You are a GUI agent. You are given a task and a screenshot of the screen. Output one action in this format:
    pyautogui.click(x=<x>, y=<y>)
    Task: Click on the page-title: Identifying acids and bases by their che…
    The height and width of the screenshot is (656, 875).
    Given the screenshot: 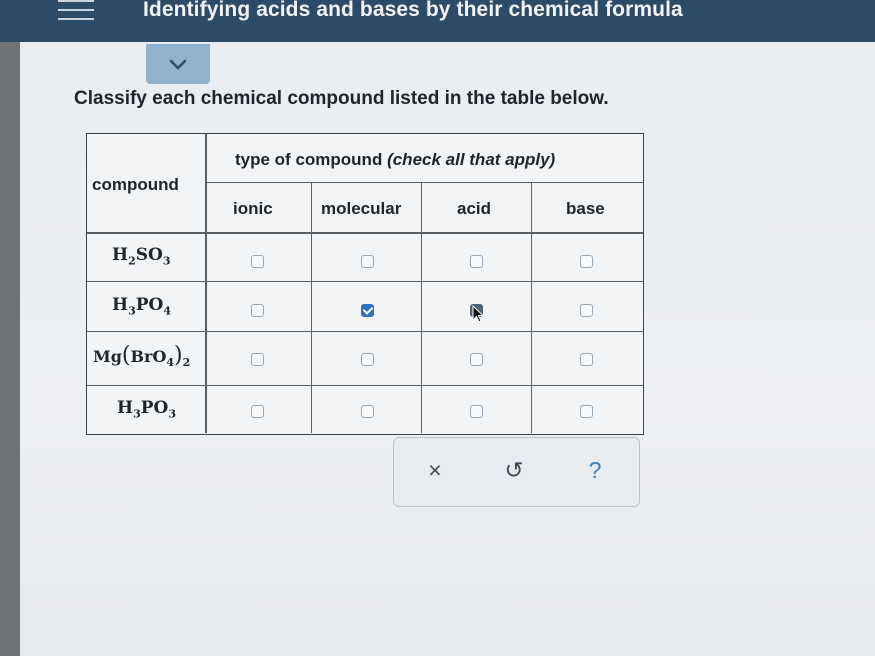 What is the action you would take?
    pyautogui.click(x=413, y=10)
    